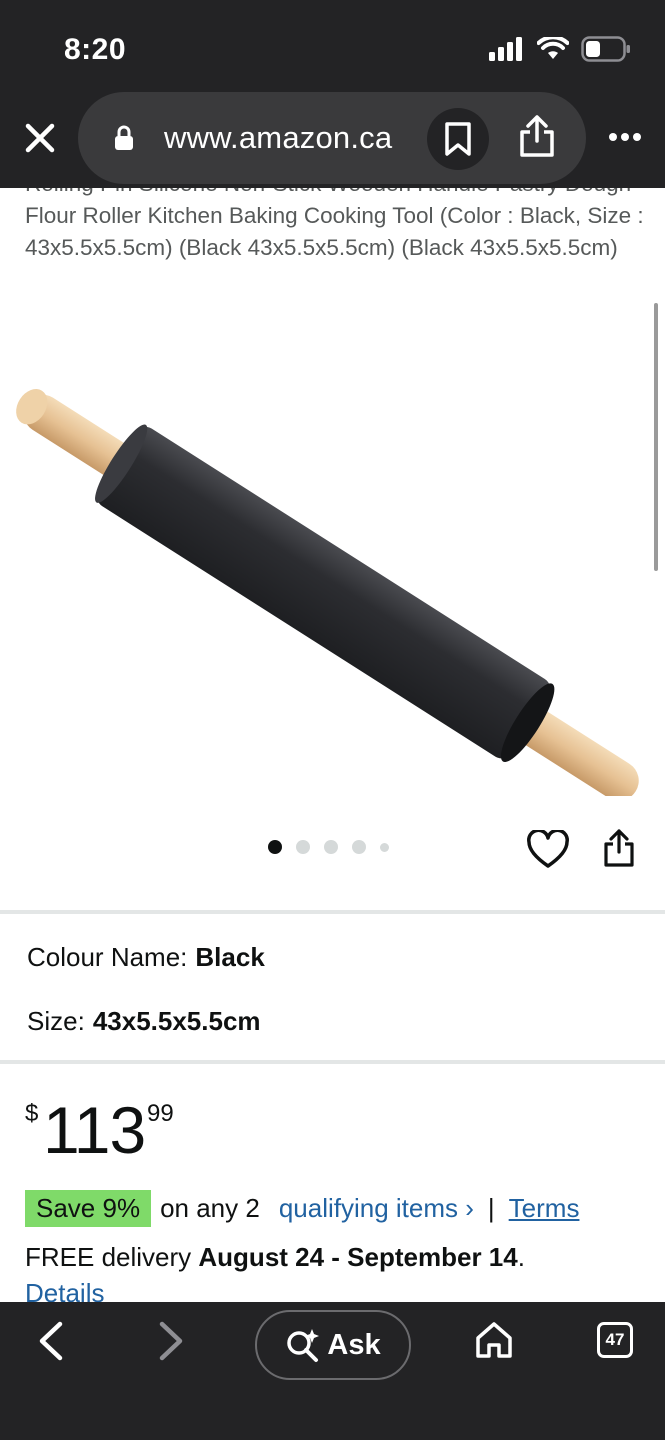 The width and height of the screenshot is (665, 1440). I want to click on image-pagination, so click(328, 847).